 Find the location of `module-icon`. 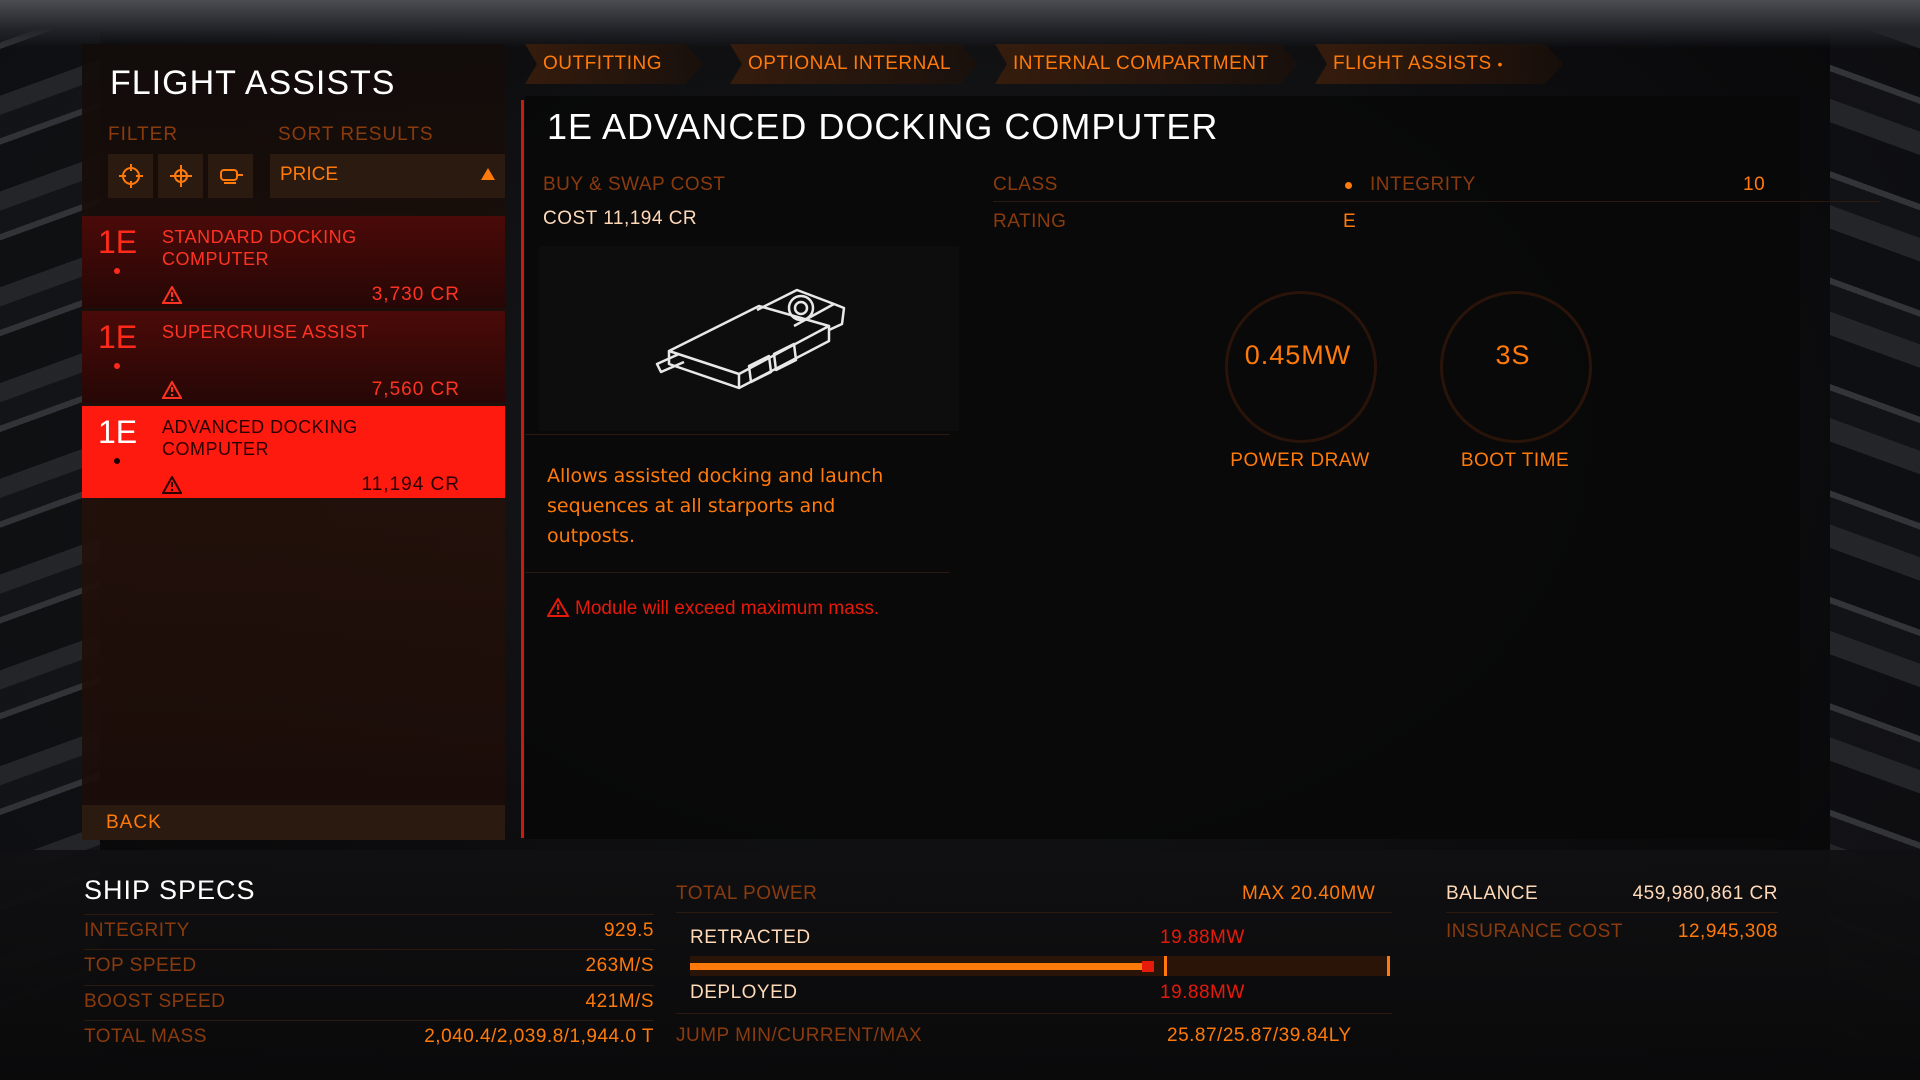

module-icon is located at coordinates (231, 176).